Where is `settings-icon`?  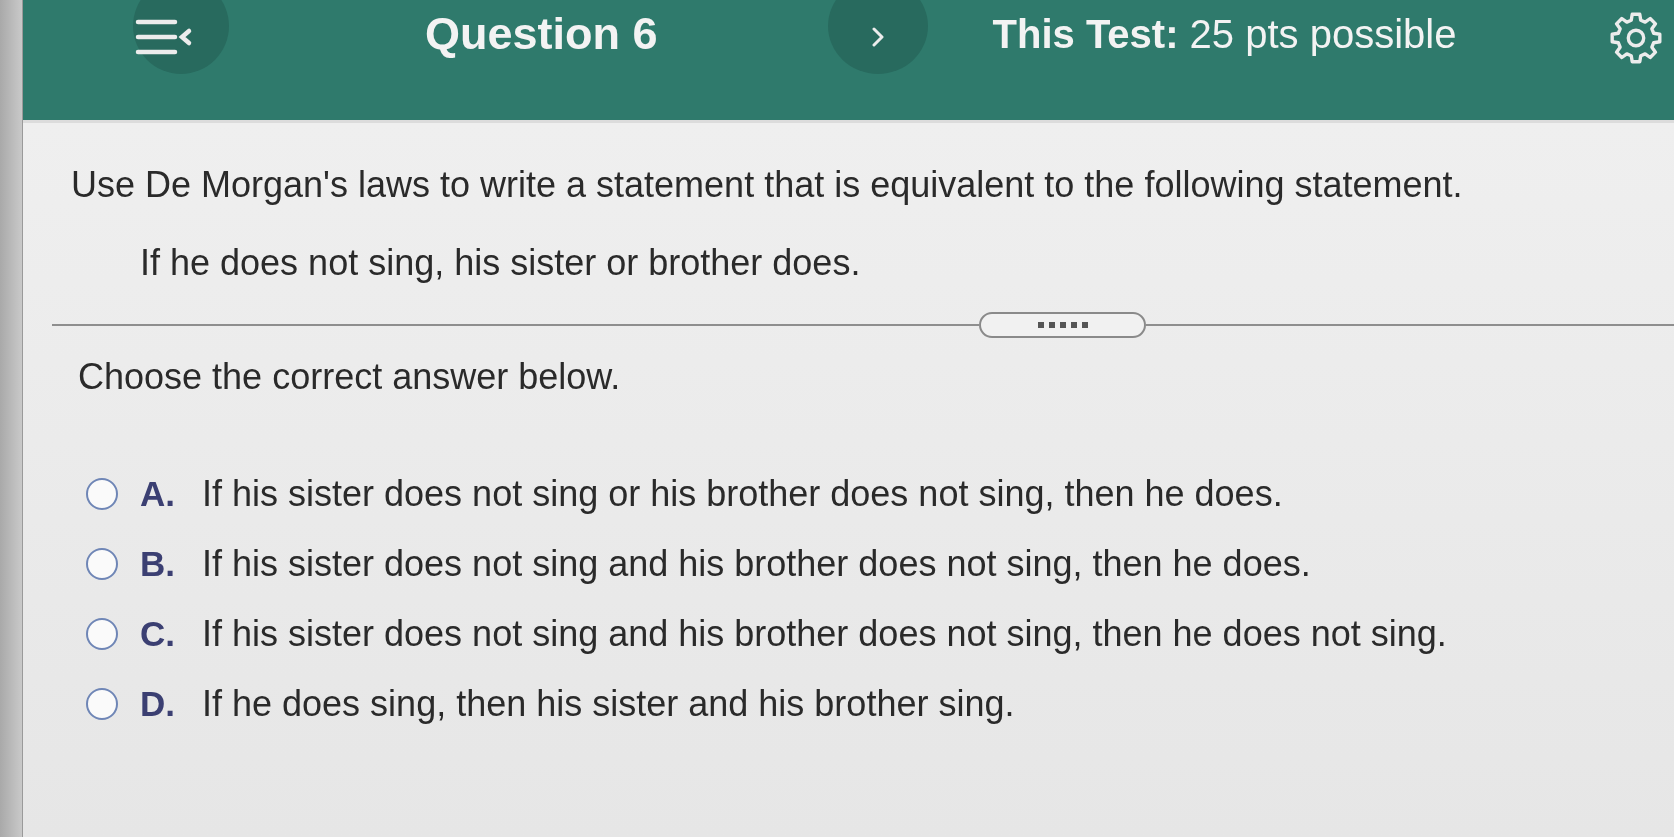 settings-icon is located at coordinates (1636, 38).